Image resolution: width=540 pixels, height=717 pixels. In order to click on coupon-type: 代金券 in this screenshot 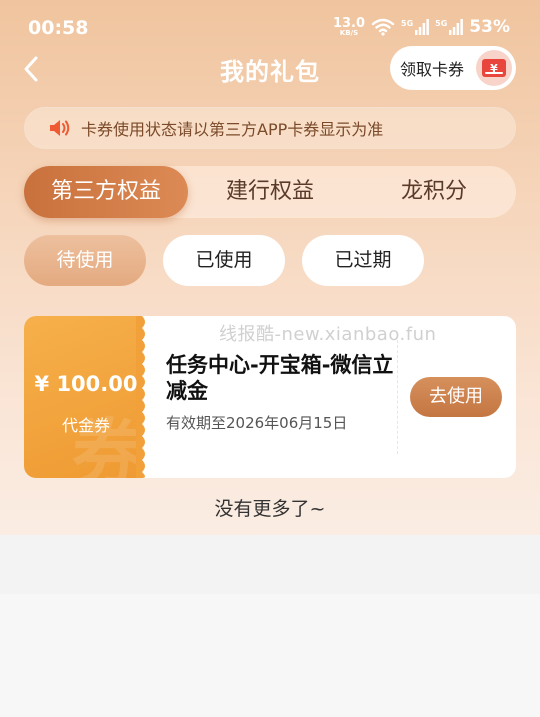, I will do `click(85, 425)`.